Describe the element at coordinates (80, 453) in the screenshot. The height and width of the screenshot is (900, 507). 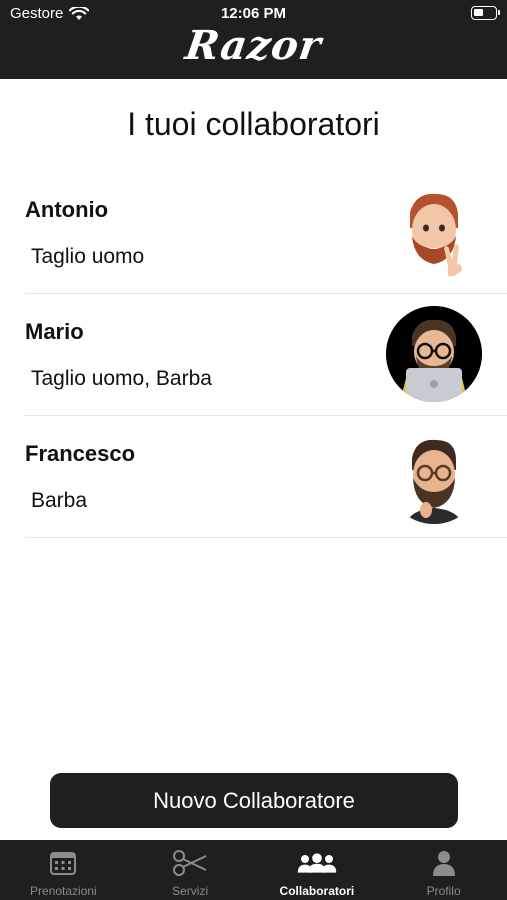
I see `collaborator-name: Francesco` at that location.